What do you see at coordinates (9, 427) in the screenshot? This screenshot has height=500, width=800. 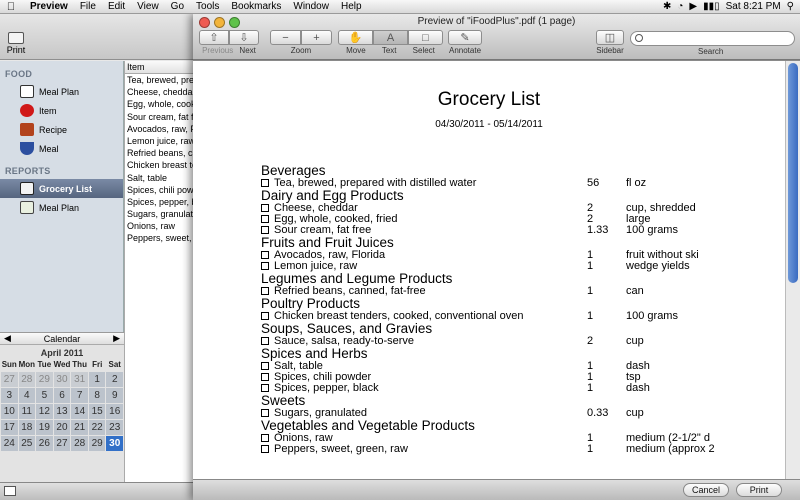 I see `calendar-day: 17` at bounding box center [9, 427].